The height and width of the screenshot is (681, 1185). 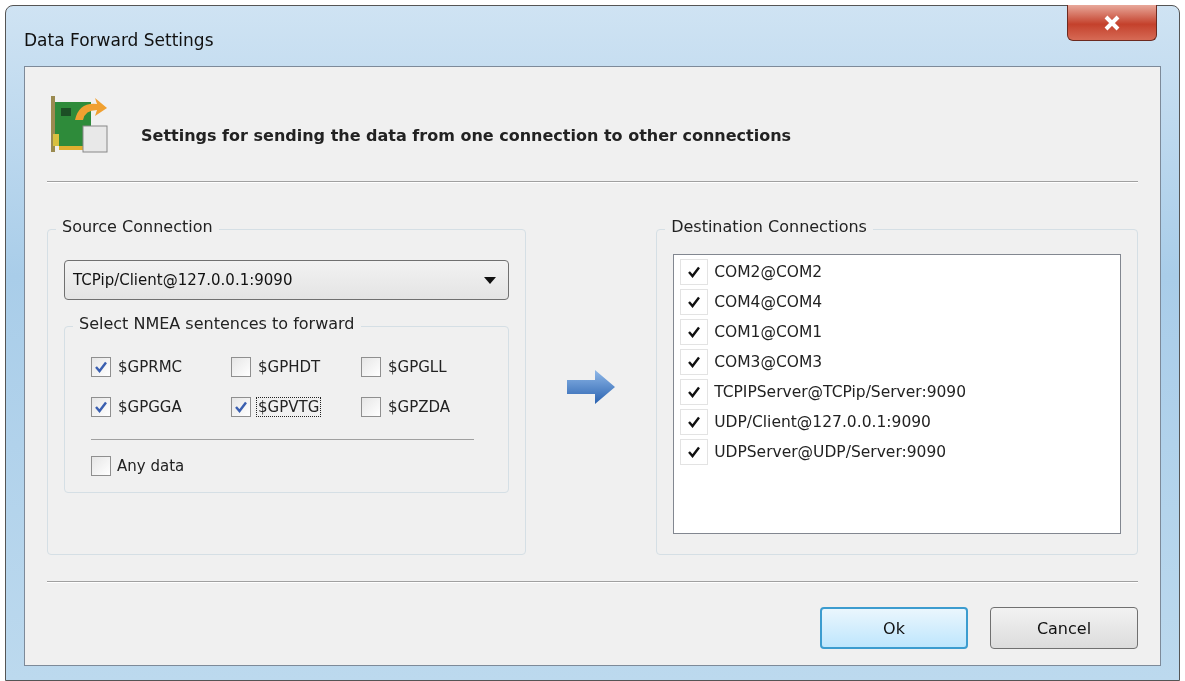 I want to click on any-data-checkbox: Any data, so click(x=287, y=466).